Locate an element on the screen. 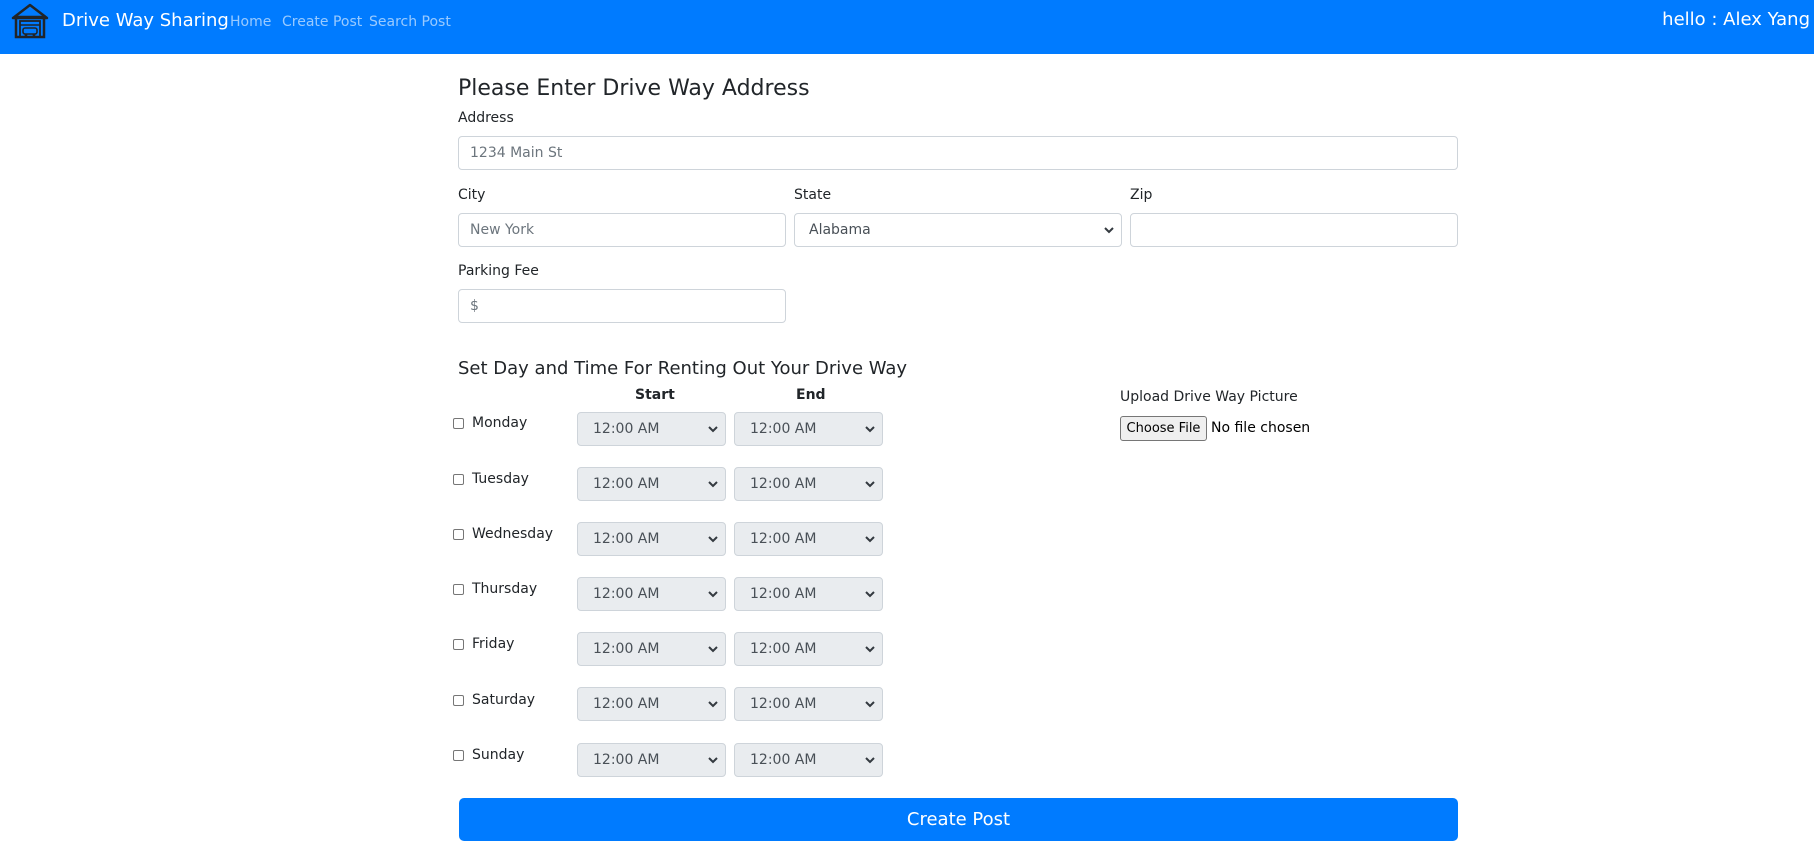 The width and height of the screenshot is (1814, 853). friday-start-value: 12:00 AM is located at coordinates (626, 649).